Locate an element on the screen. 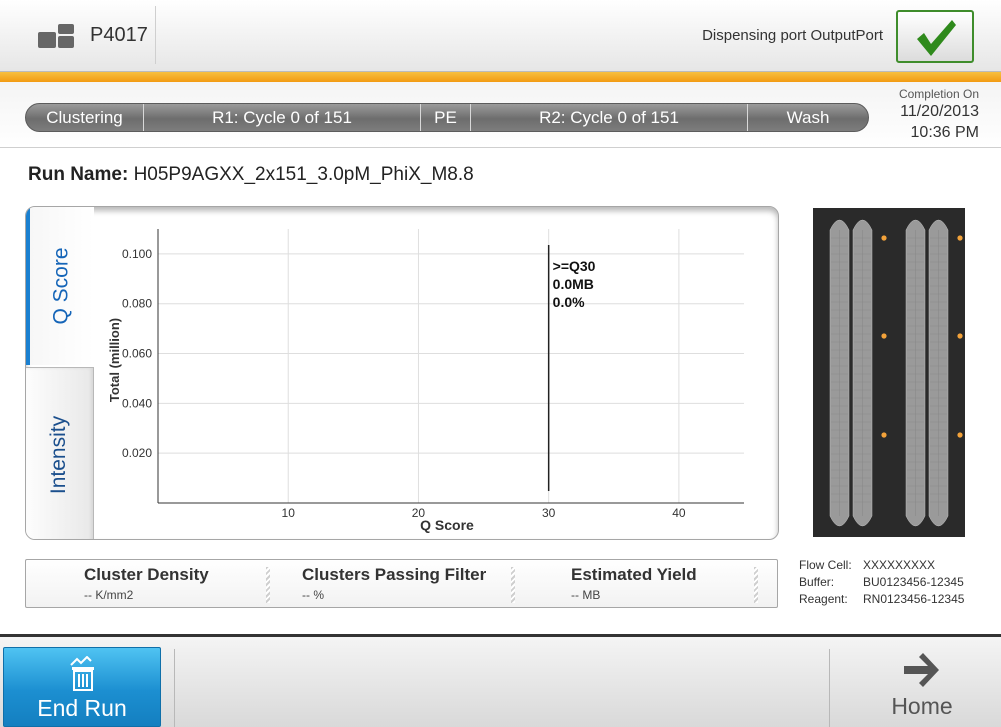  instrument-id: P4017 is located at coordinates (119, 35).